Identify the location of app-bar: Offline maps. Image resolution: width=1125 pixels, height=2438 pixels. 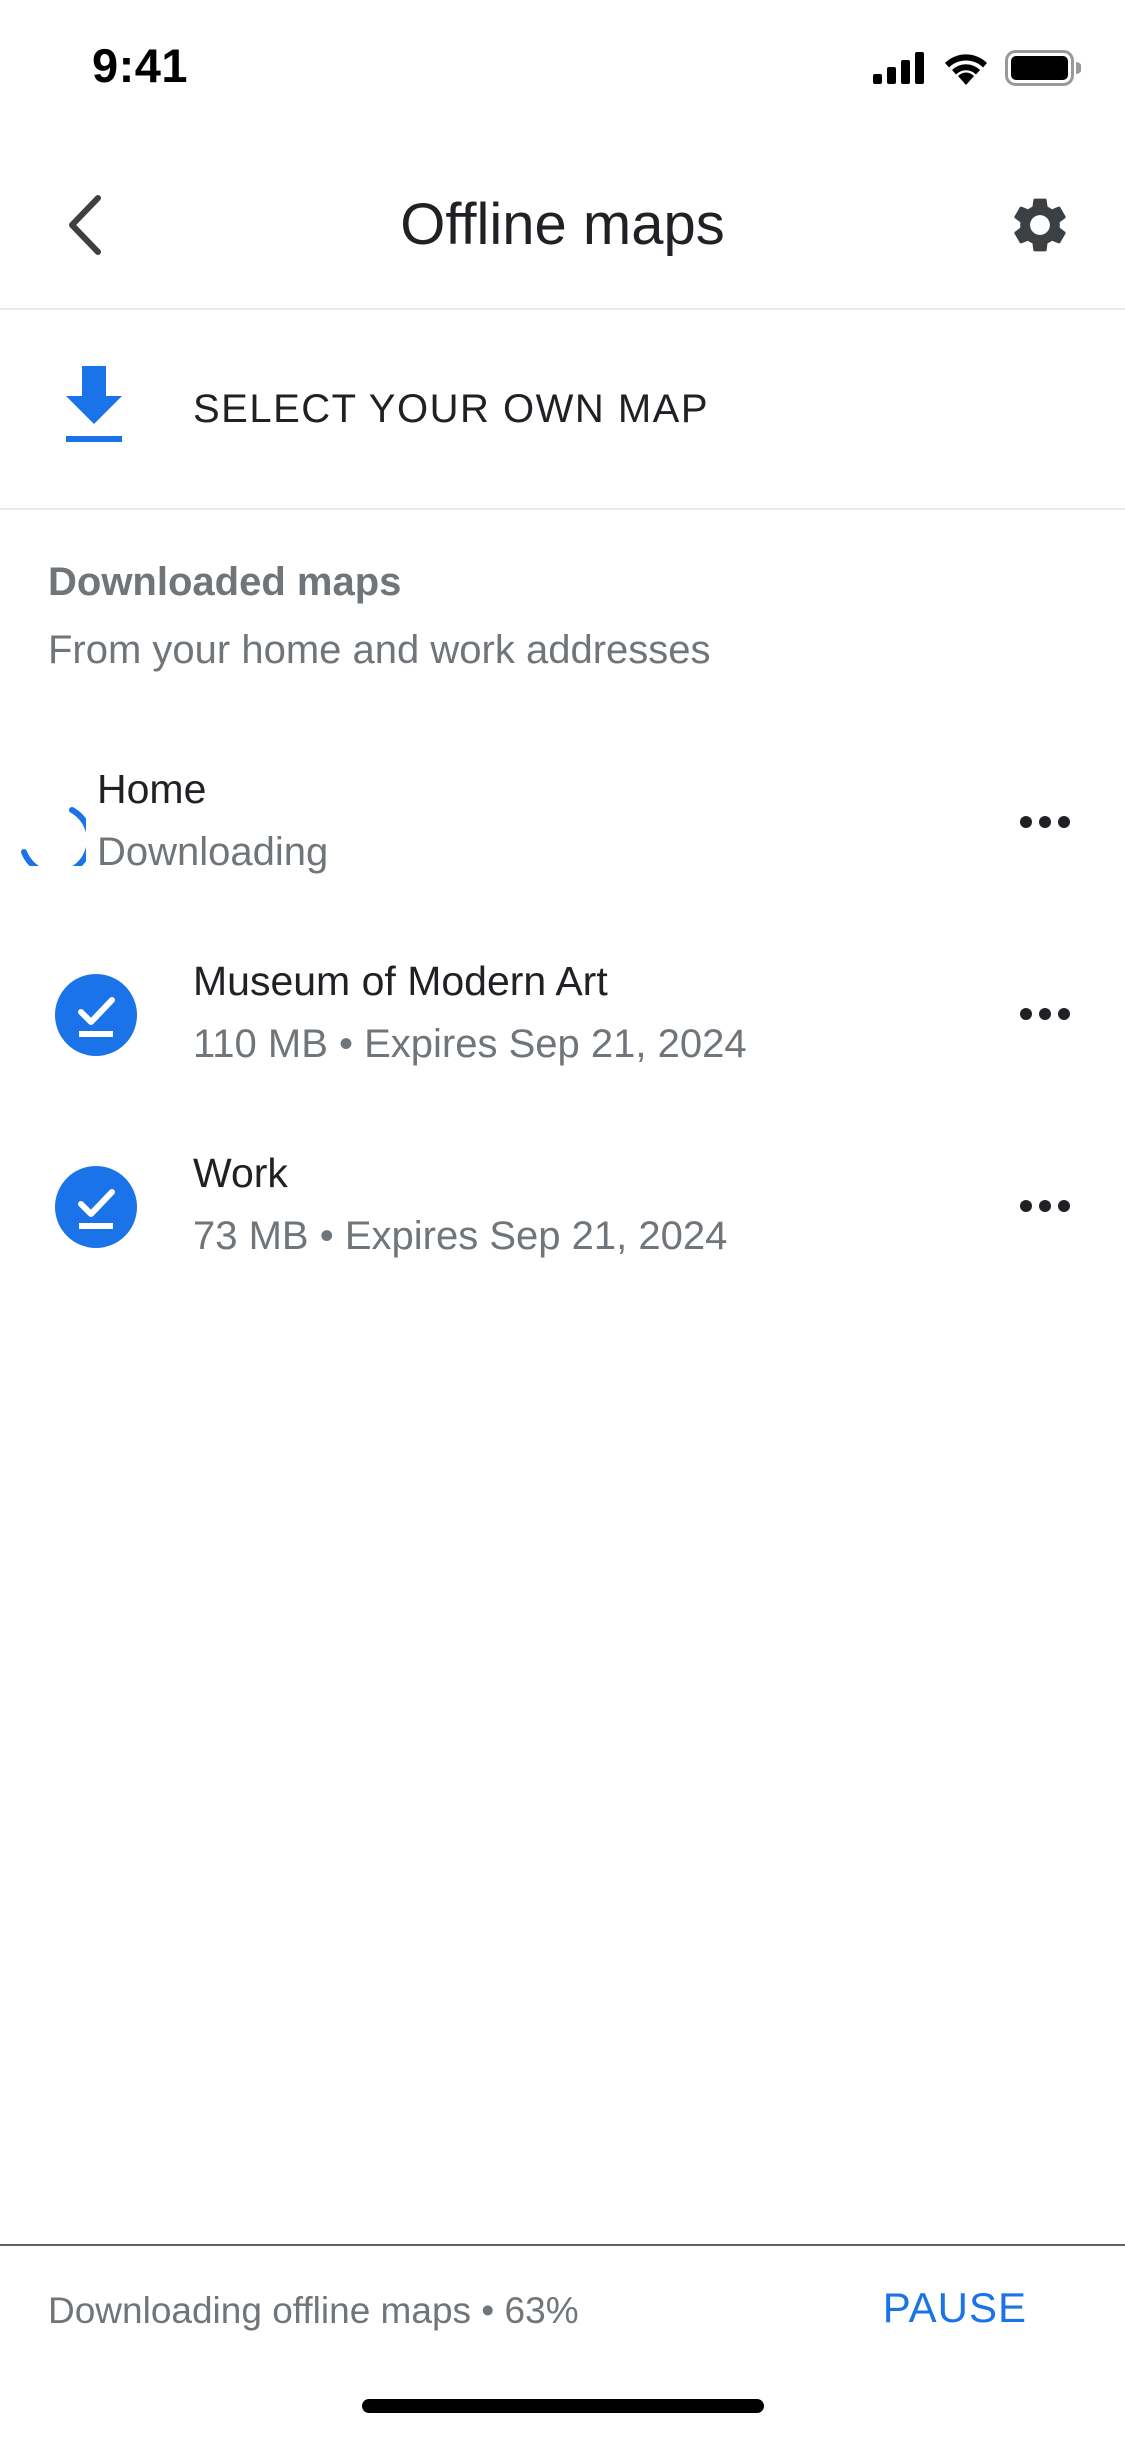
(562, 225).